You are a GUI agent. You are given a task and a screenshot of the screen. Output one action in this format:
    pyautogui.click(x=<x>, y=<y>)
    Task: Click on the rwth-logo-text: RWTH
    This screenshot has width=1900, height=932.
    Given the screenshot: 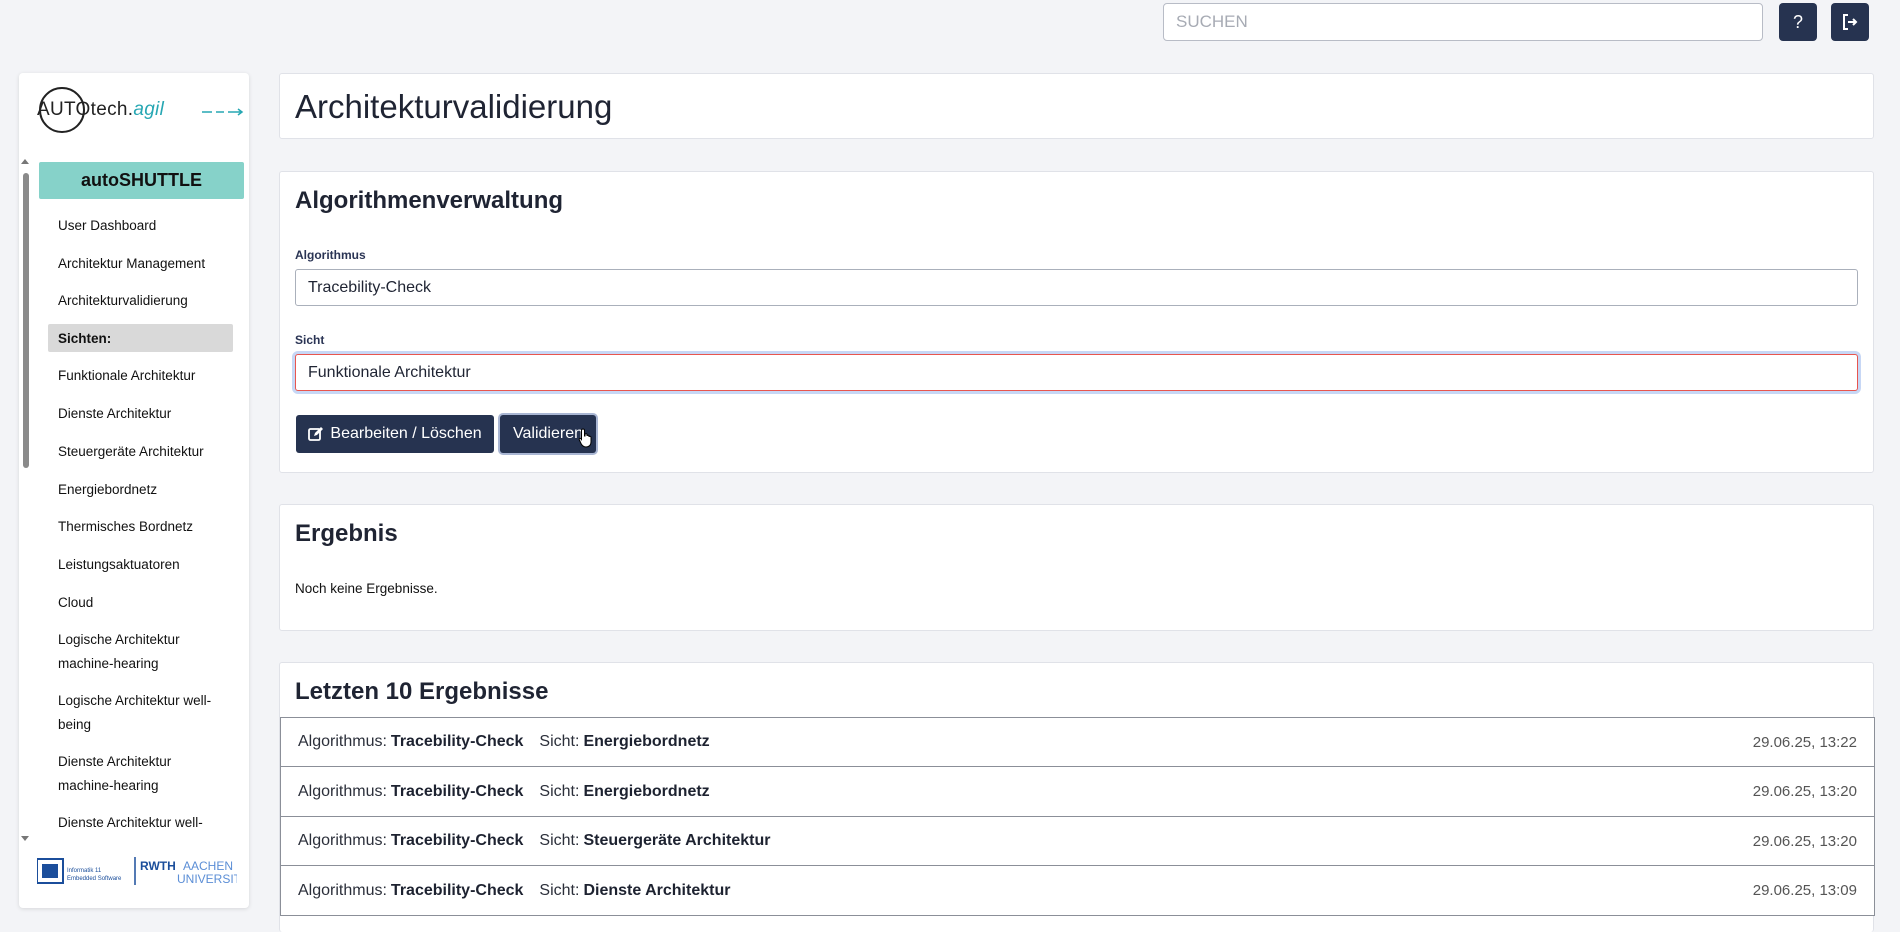 What is the action you would take?
    pyautogui.click(x=158, y=866)
    